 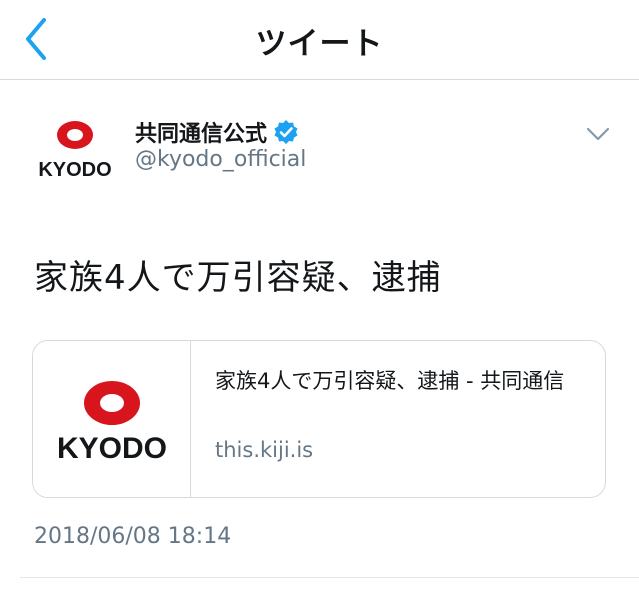 What do you see at coordinates (201, 132) in the screenshot?
I see `display-name: 共同通信公式` at bounding box center [201, 132].